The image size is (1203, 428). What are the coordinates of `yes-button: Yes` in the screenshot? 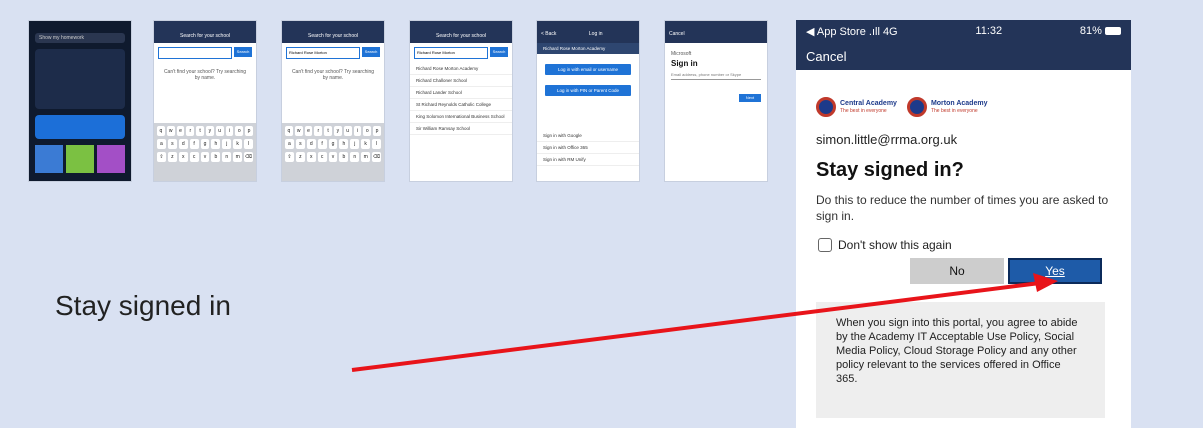 It's located at (1055, 271).